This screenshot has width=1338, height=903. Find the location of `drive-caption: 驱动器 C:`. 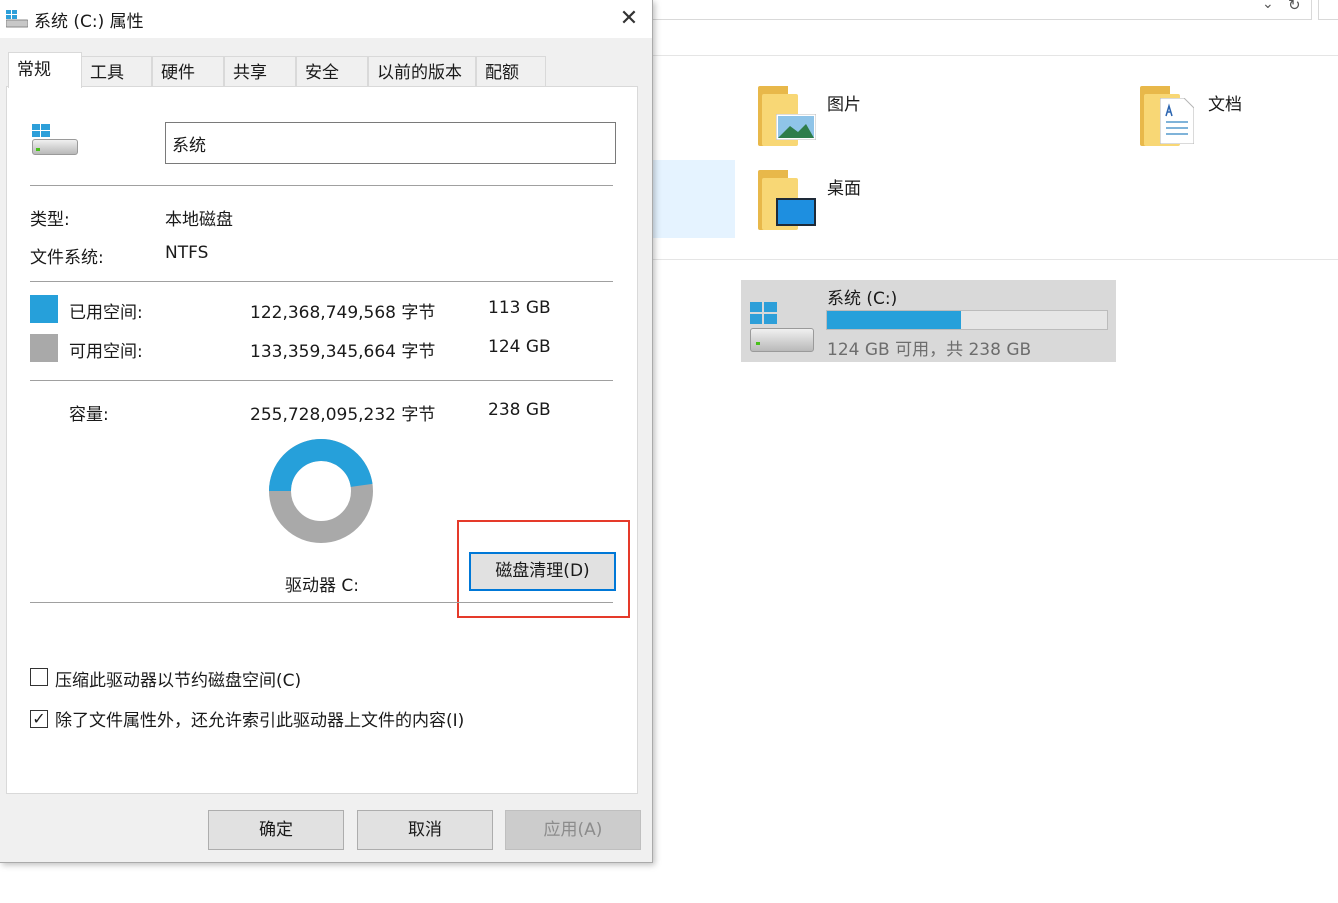

drive-caption: 驱动器 C: is located at coordinates (322, 586).